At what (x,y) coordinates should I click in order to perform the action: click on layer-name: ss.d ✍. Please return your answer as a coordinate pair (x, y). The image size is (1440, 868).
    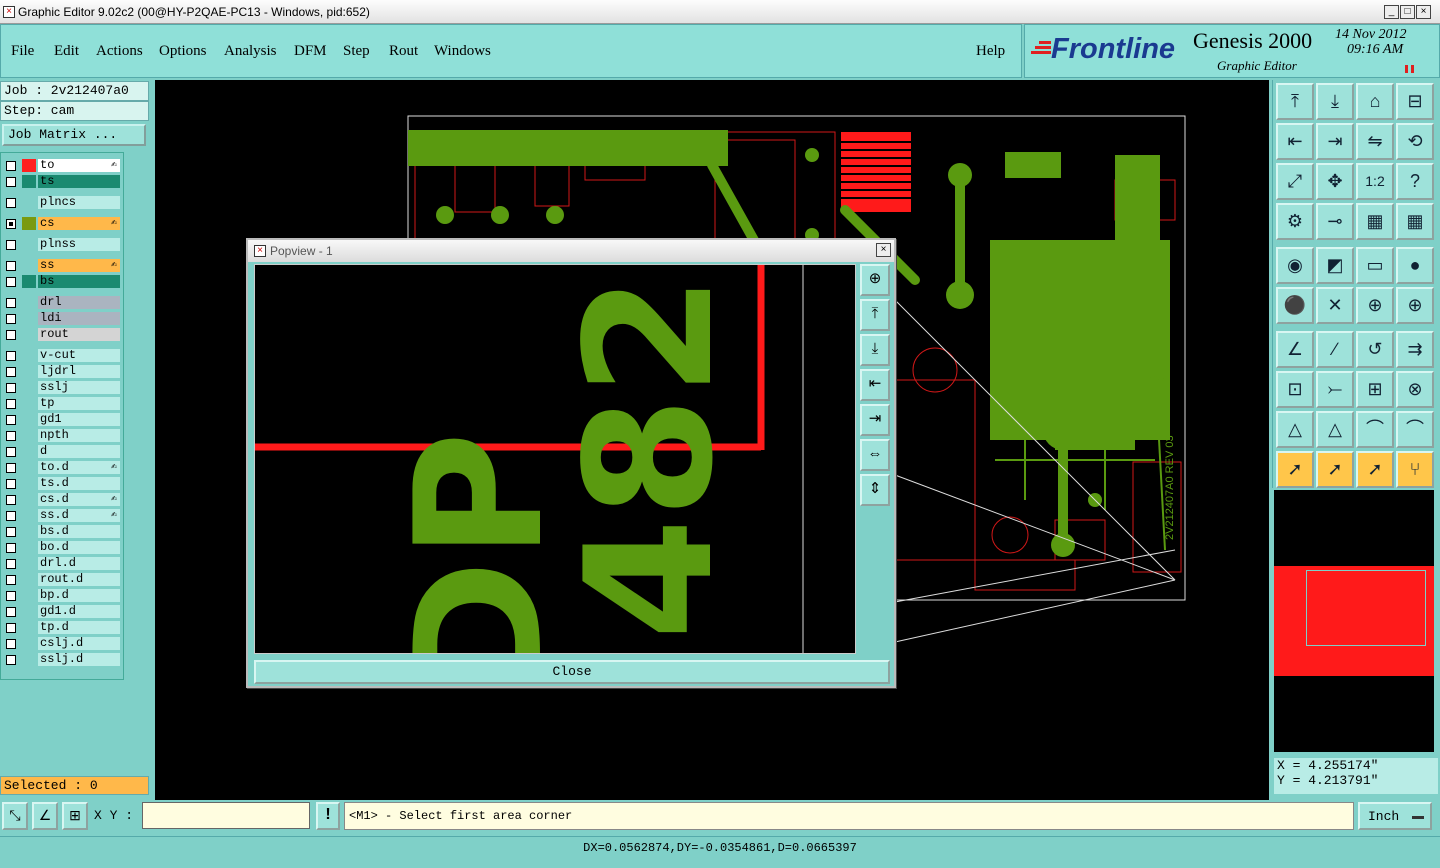
    Looking at the image, I should click on (79, 515).